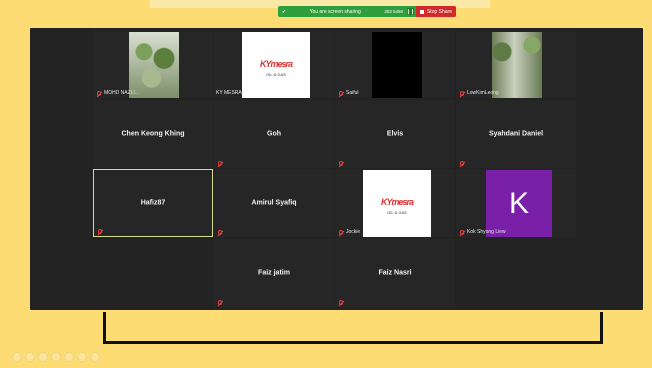 The image size is (652, 368). What do you see at coordinates (353, 232) in the screenshot?
I see `participant-name: Jockie` at bounding box center [353, 232].